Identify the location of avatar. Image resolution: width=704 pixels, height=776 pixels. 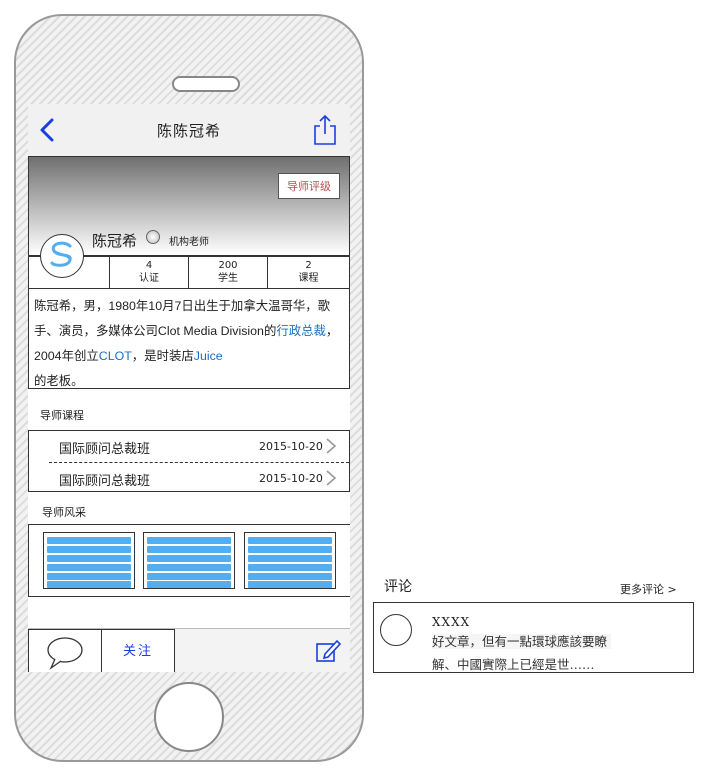
(62, 256).